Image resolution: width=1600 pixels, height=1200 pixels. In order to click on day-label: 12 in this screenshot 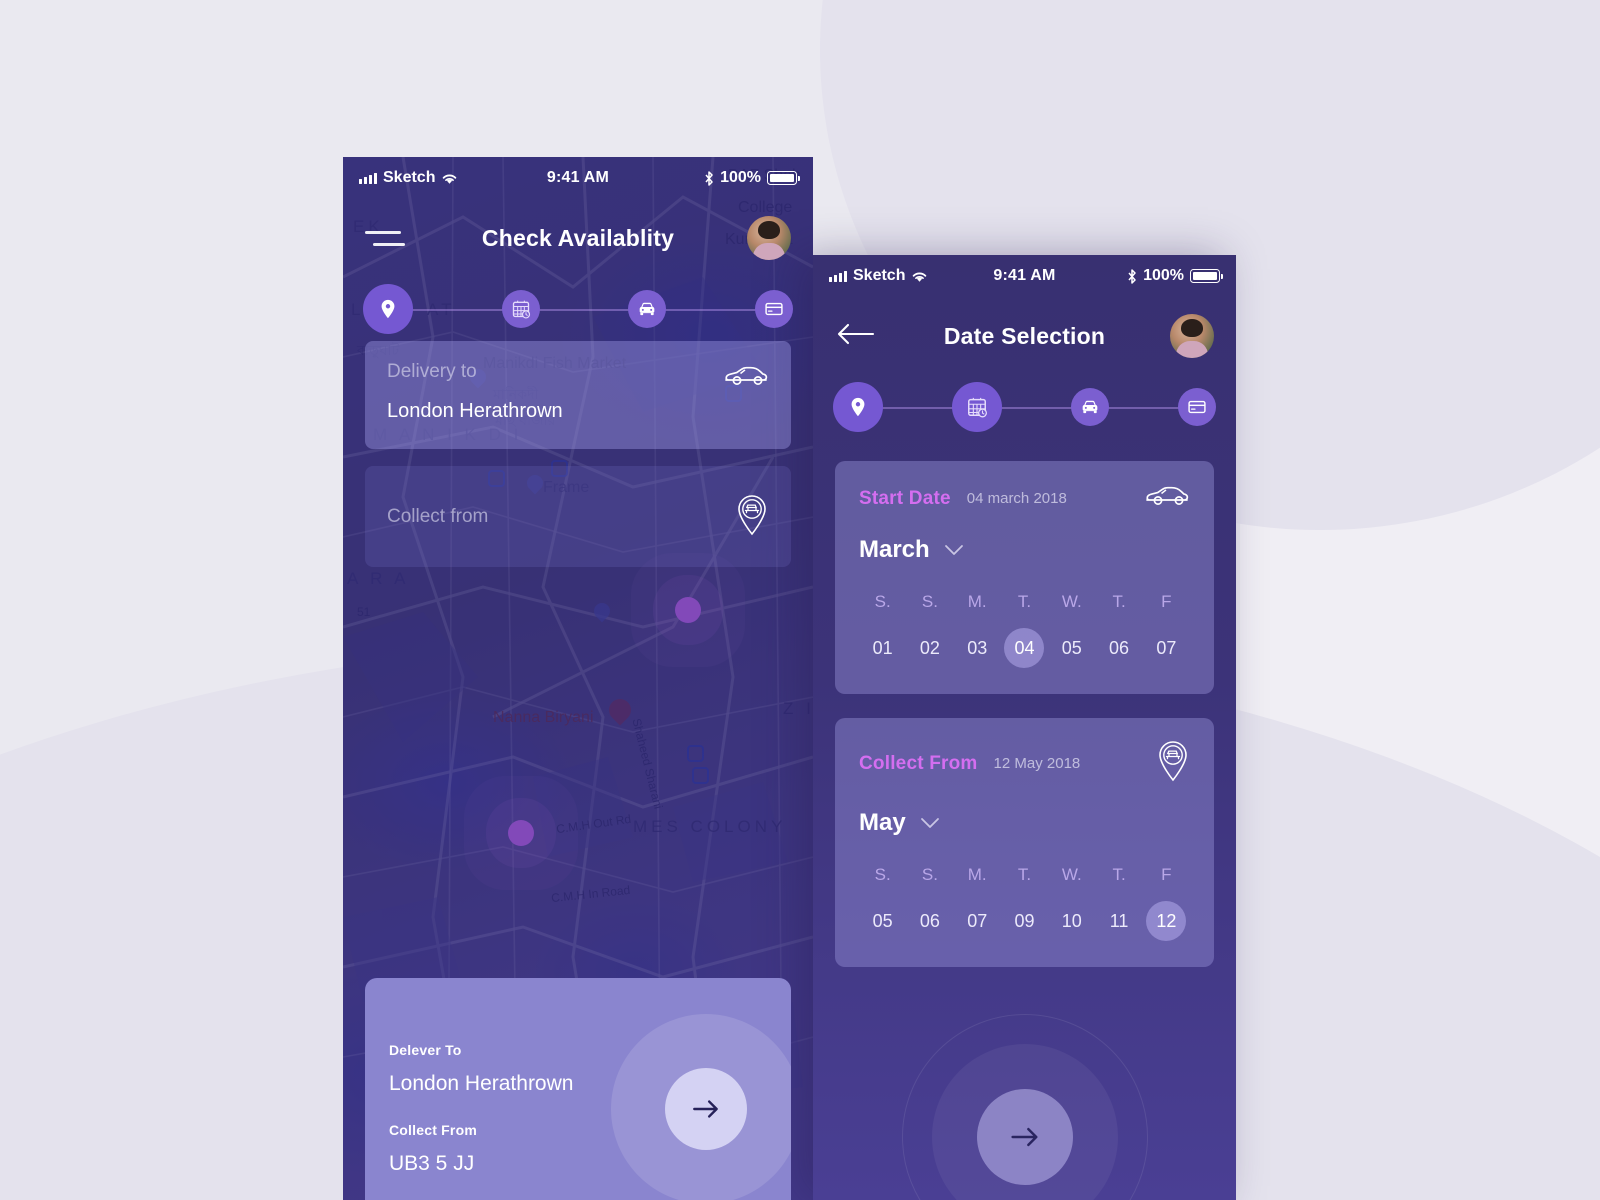, I will do `click(1166, 921)`.